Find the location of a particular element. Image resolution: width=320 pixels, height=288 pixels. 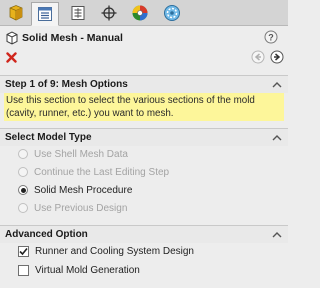

featuremanager-icon is located at coordinates (16, 13).